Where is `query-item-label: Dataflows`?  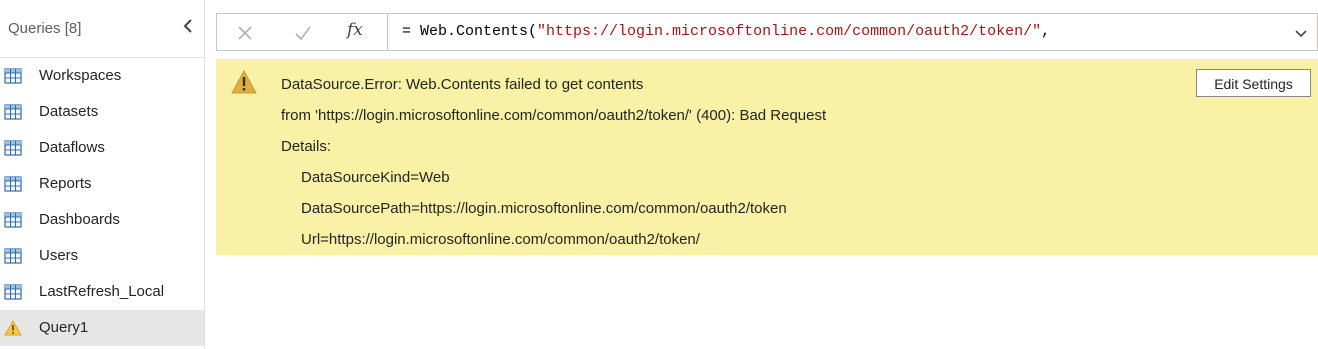 query-item-label: Dataflows is located at coordinates (72, 147).